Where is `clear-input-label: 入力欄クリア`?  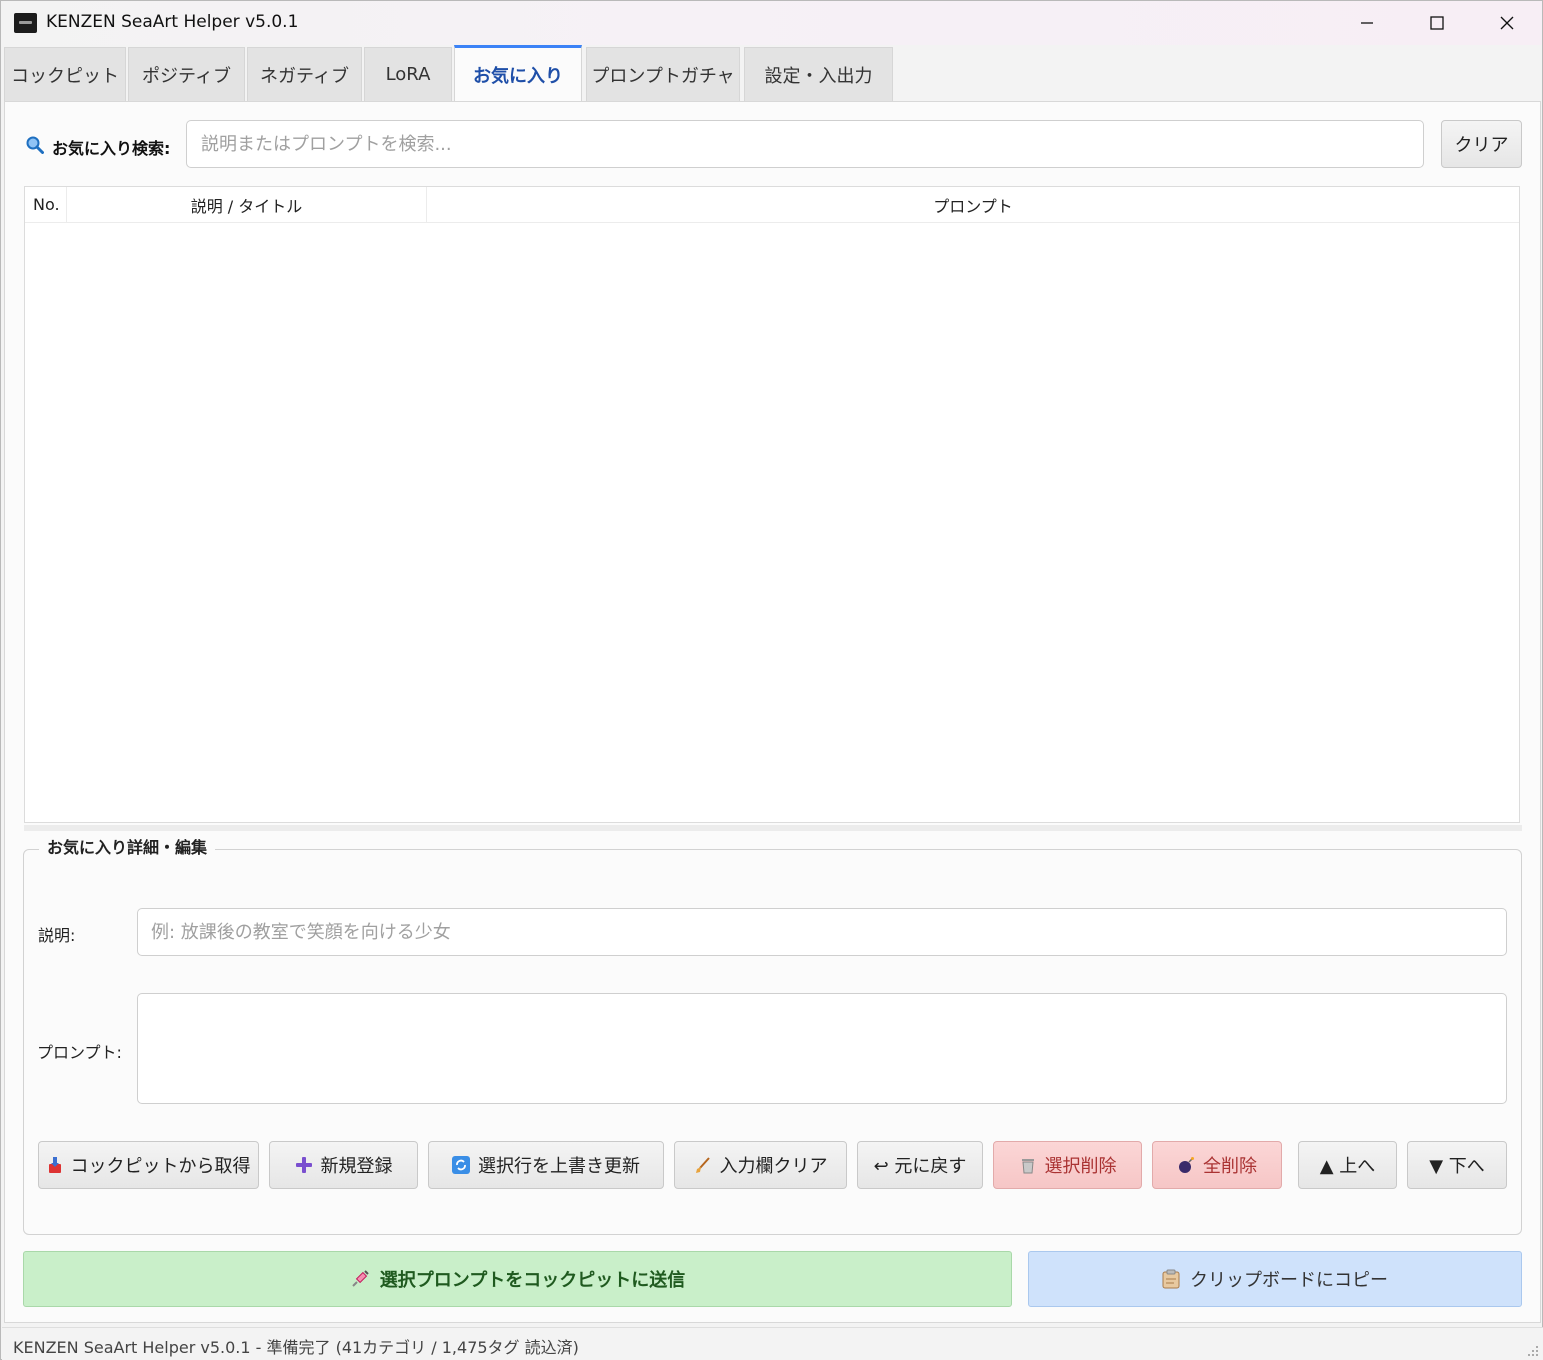
clear-input-label: 入力欄クリア is located at coordinates (773, 1166).